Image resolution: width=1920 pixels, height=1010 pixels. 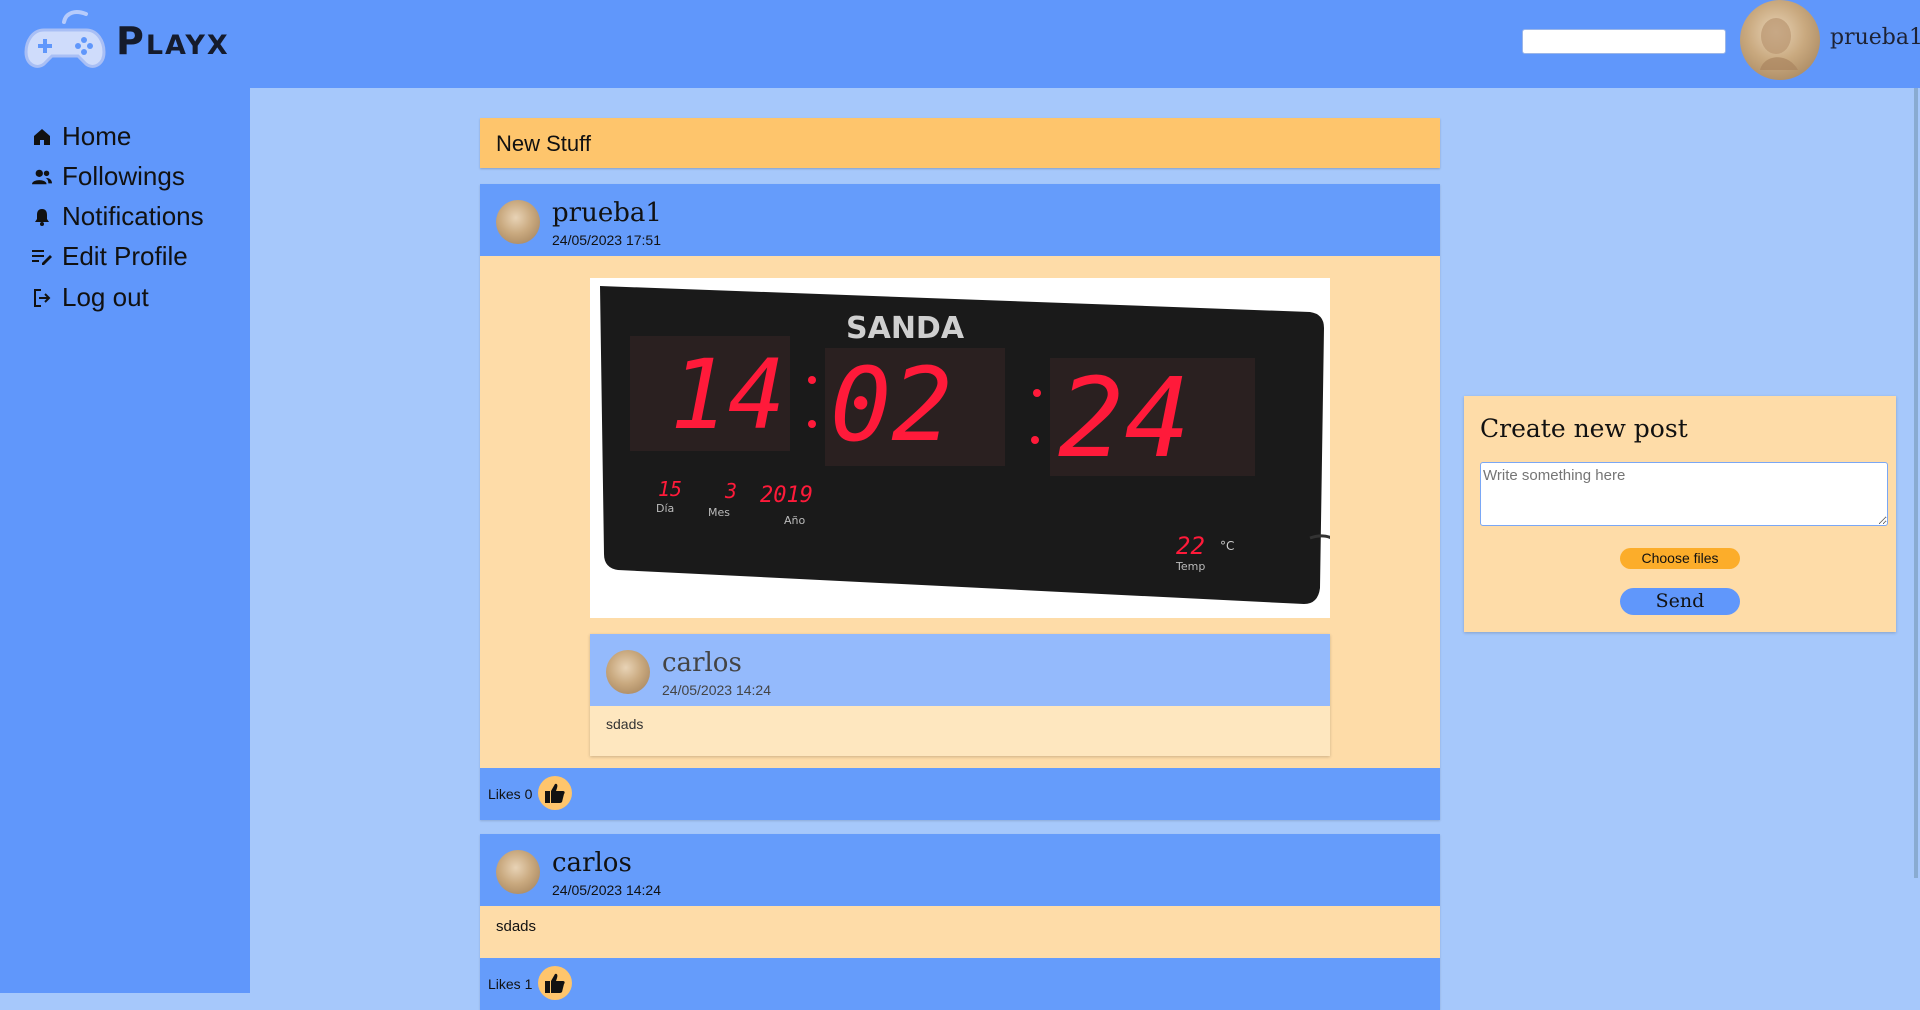 I want to click on sidebar-item-followings: Followings, so click(x=108, y=176).